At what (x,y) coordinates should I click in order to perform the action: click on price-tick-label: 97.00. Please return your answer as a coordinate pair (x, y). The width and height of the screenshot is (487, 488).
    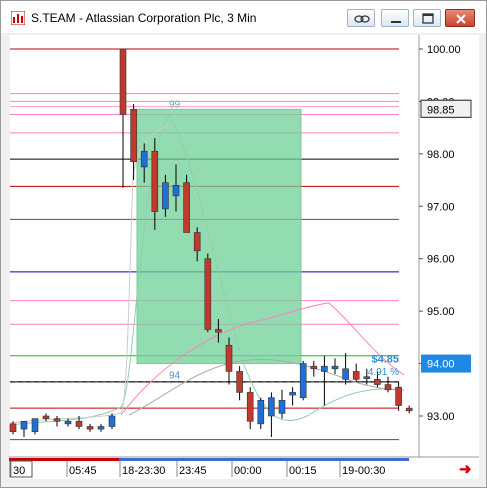
    Looking at the image, I should click on (441, 207).